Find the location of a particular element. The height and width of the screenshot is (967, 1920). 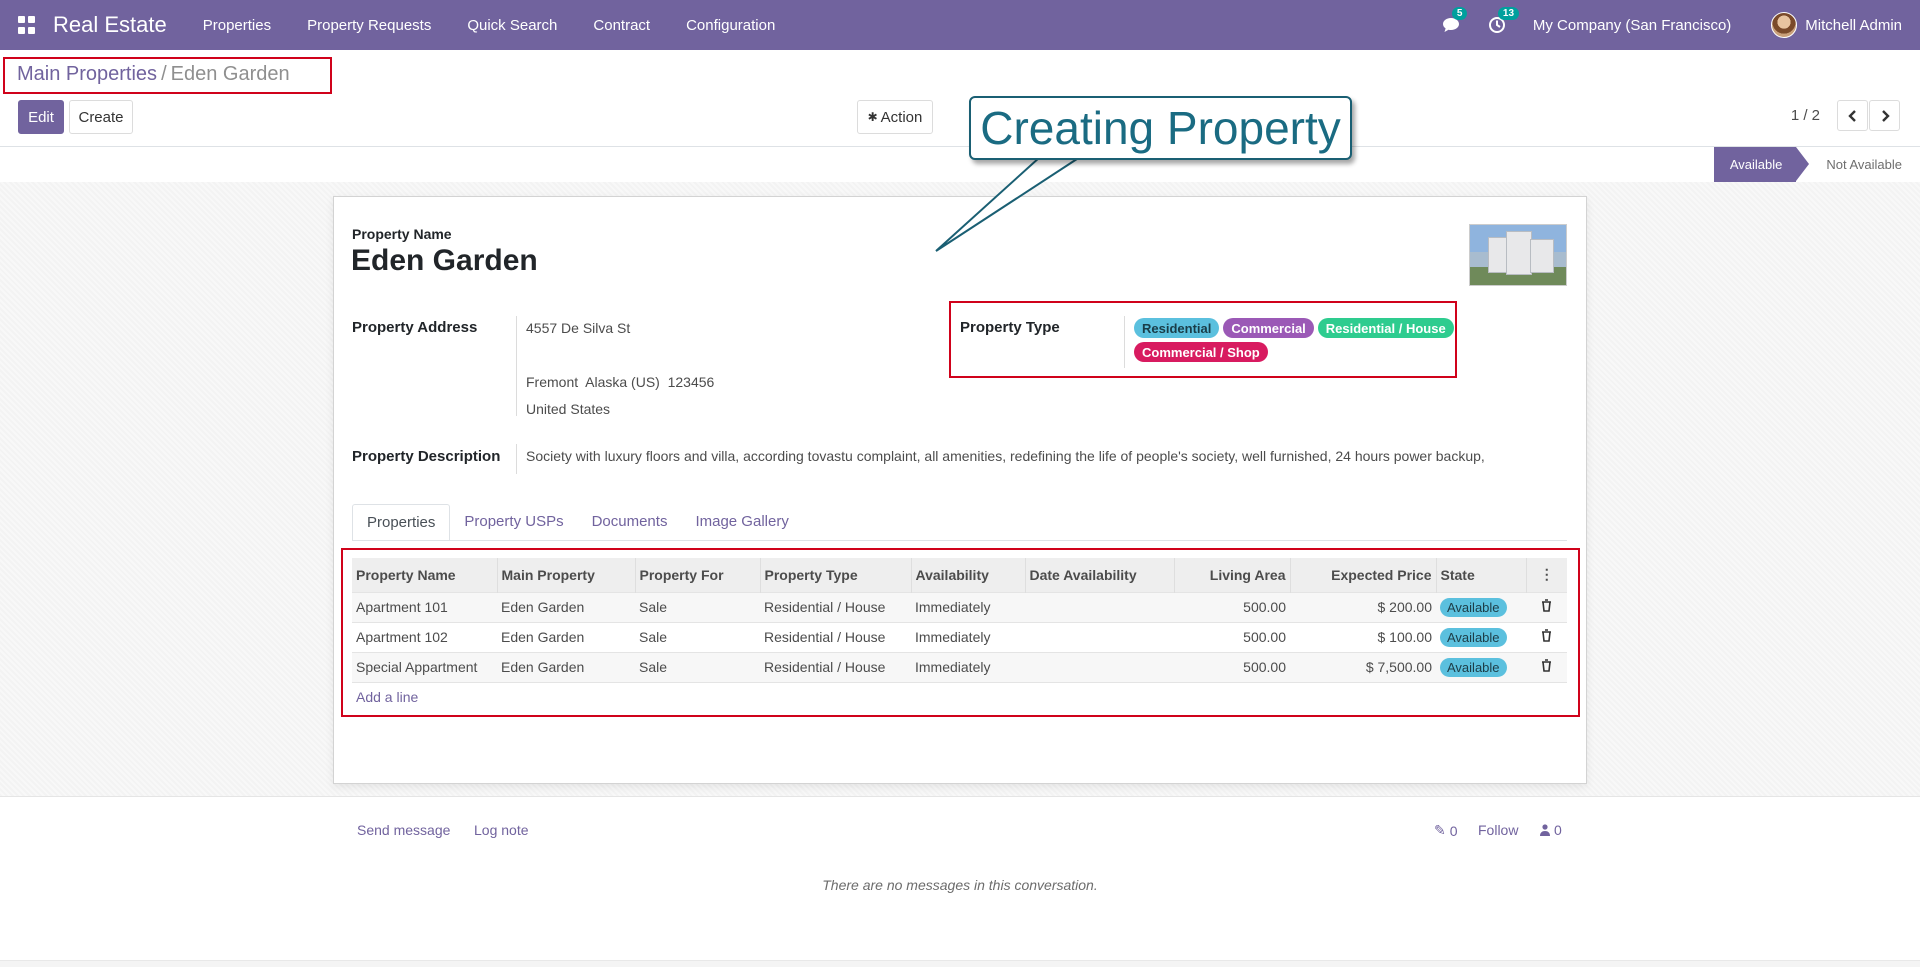

app-brand: Real Estate is located at coordinates (110, 25).